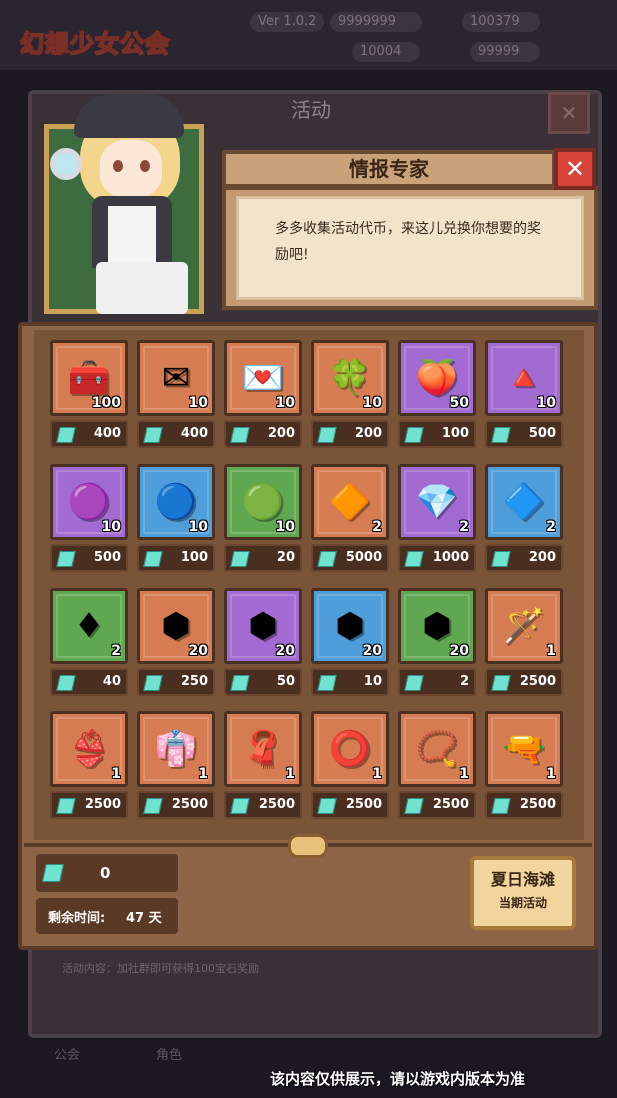 The width and height of the screenshot is (617, 1098). I want to click on shop-item: ⬢ 20 10, so click(350, 644).